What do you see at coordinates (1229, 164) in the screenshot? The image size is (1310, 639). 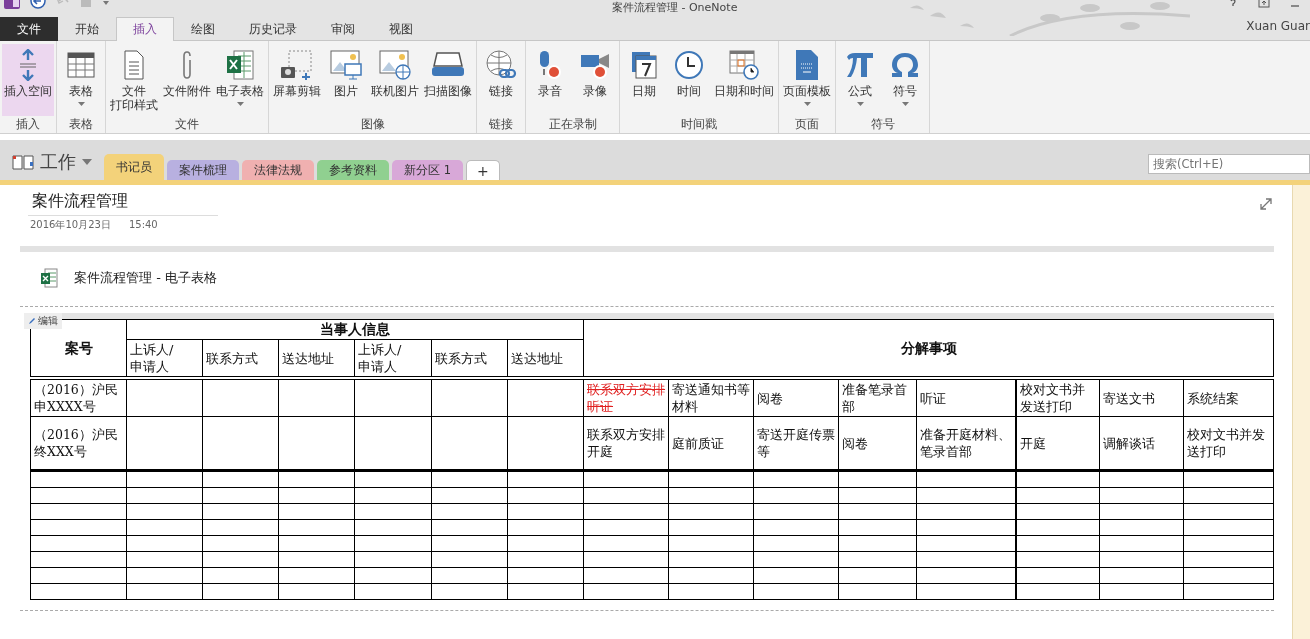 I see `search-field: 搜索(Ctrl+E)` at bounding box center [1229, 164].